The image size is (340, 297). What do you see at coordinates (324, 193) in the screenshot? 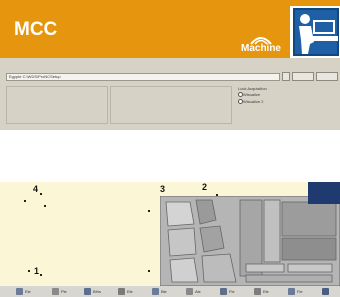
I see `view-cube-icon` at bounding box center [324, 193].